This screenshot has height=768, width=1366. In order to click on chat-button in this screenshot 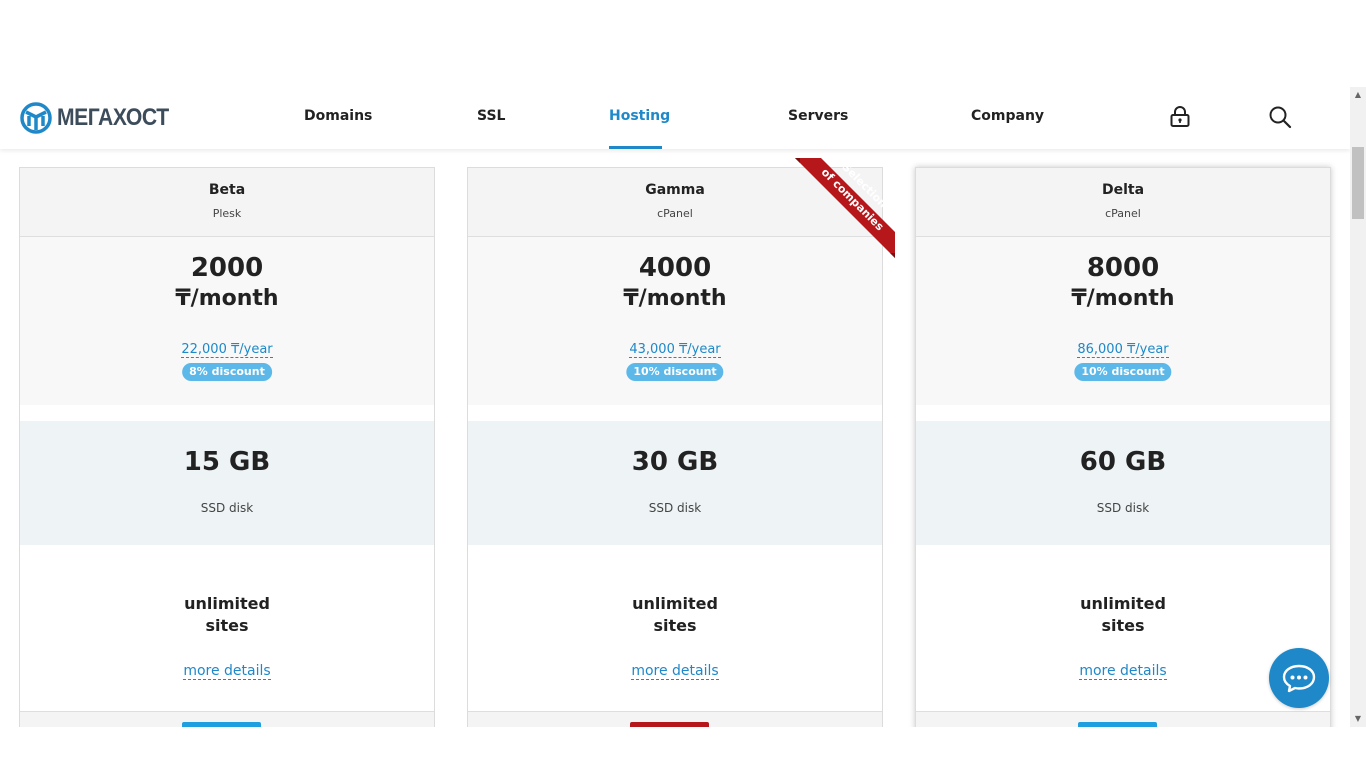, I will do `click(1299, 678)`.